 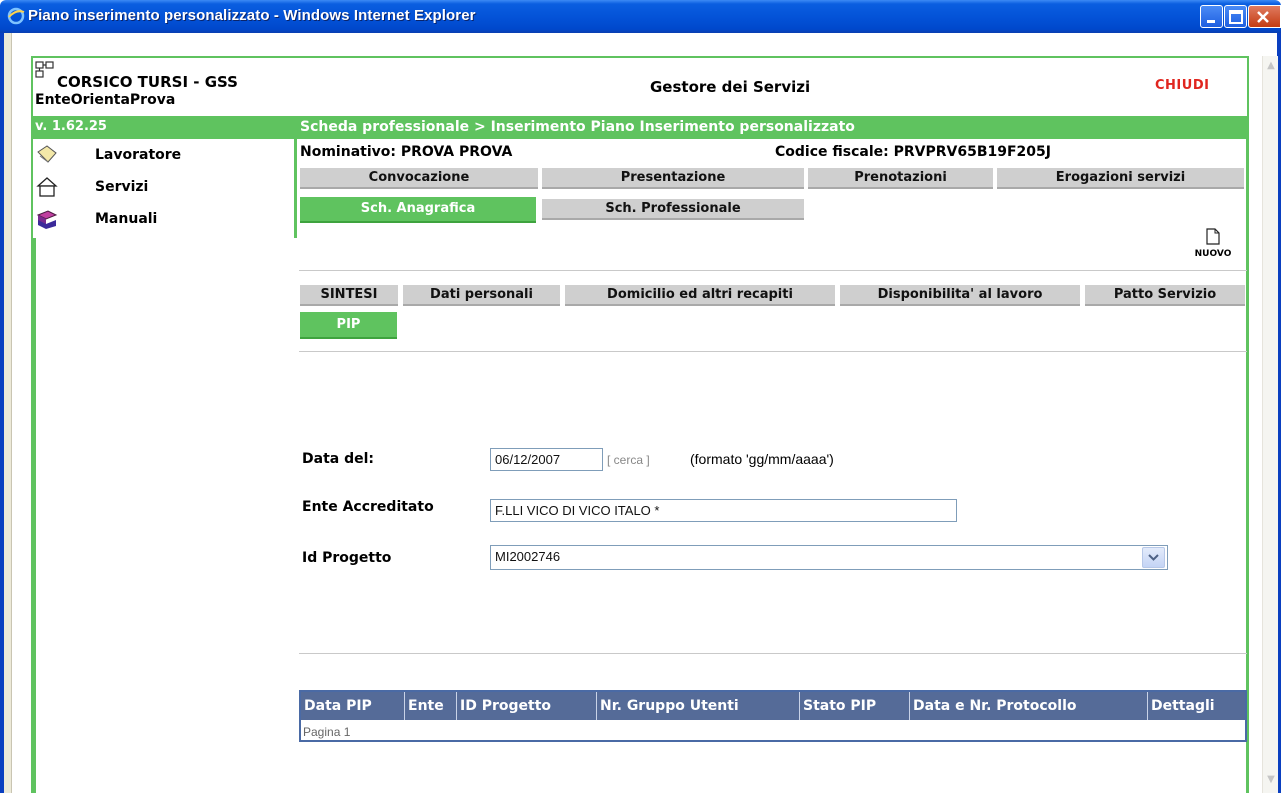 I want to click on close-window-button, so click(x=1264, y=16).